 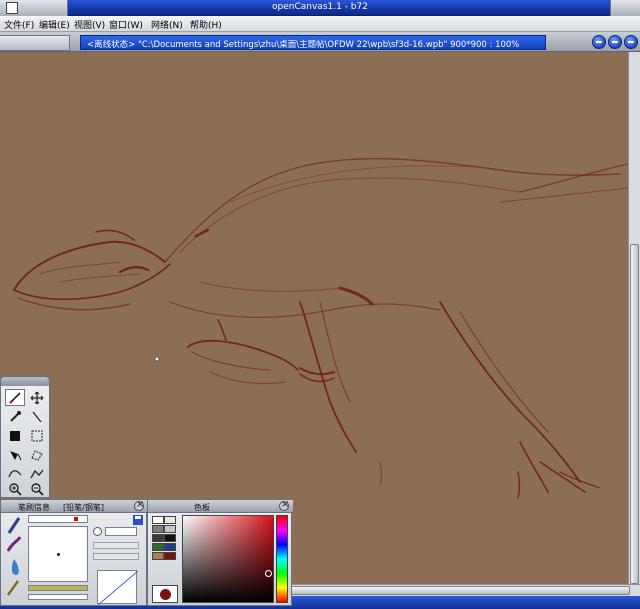 I want to click on brush-density-slider, so click(x=58, y=597).